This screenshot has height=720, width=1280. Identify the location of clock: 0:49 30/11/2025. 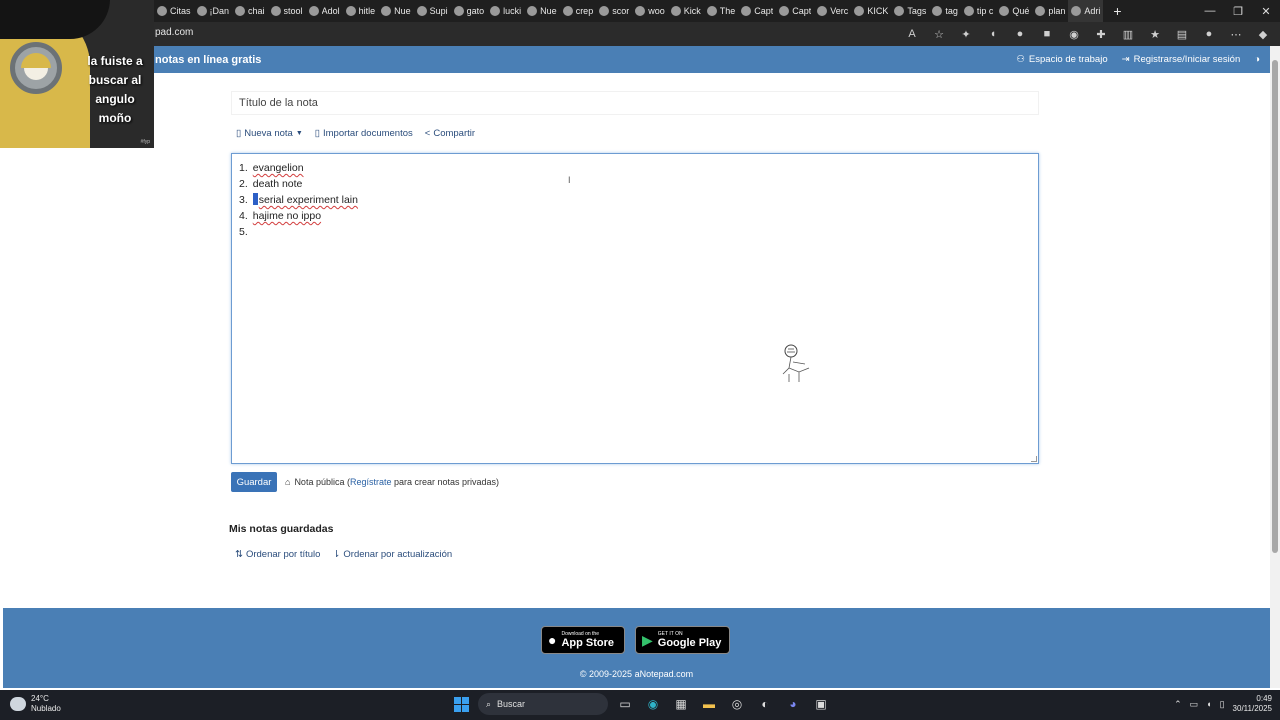
(1252, 704).